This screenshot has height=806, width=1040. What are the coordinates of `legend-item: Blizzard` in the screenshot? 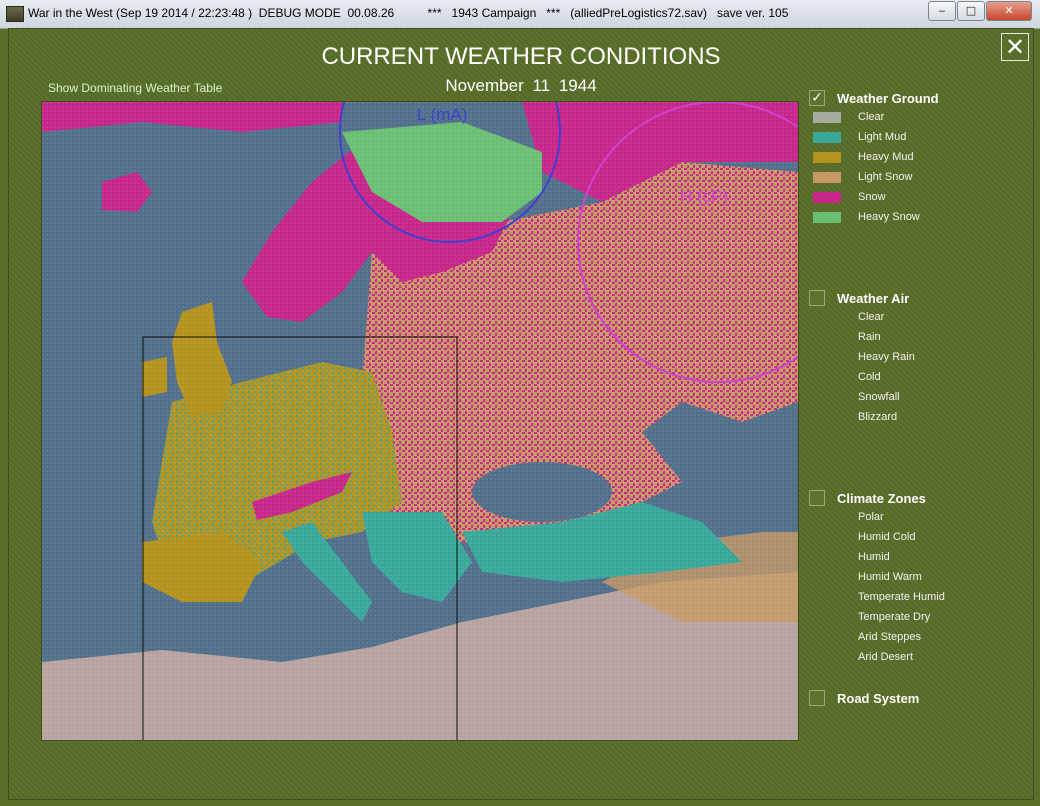 It's located at (855, 417).